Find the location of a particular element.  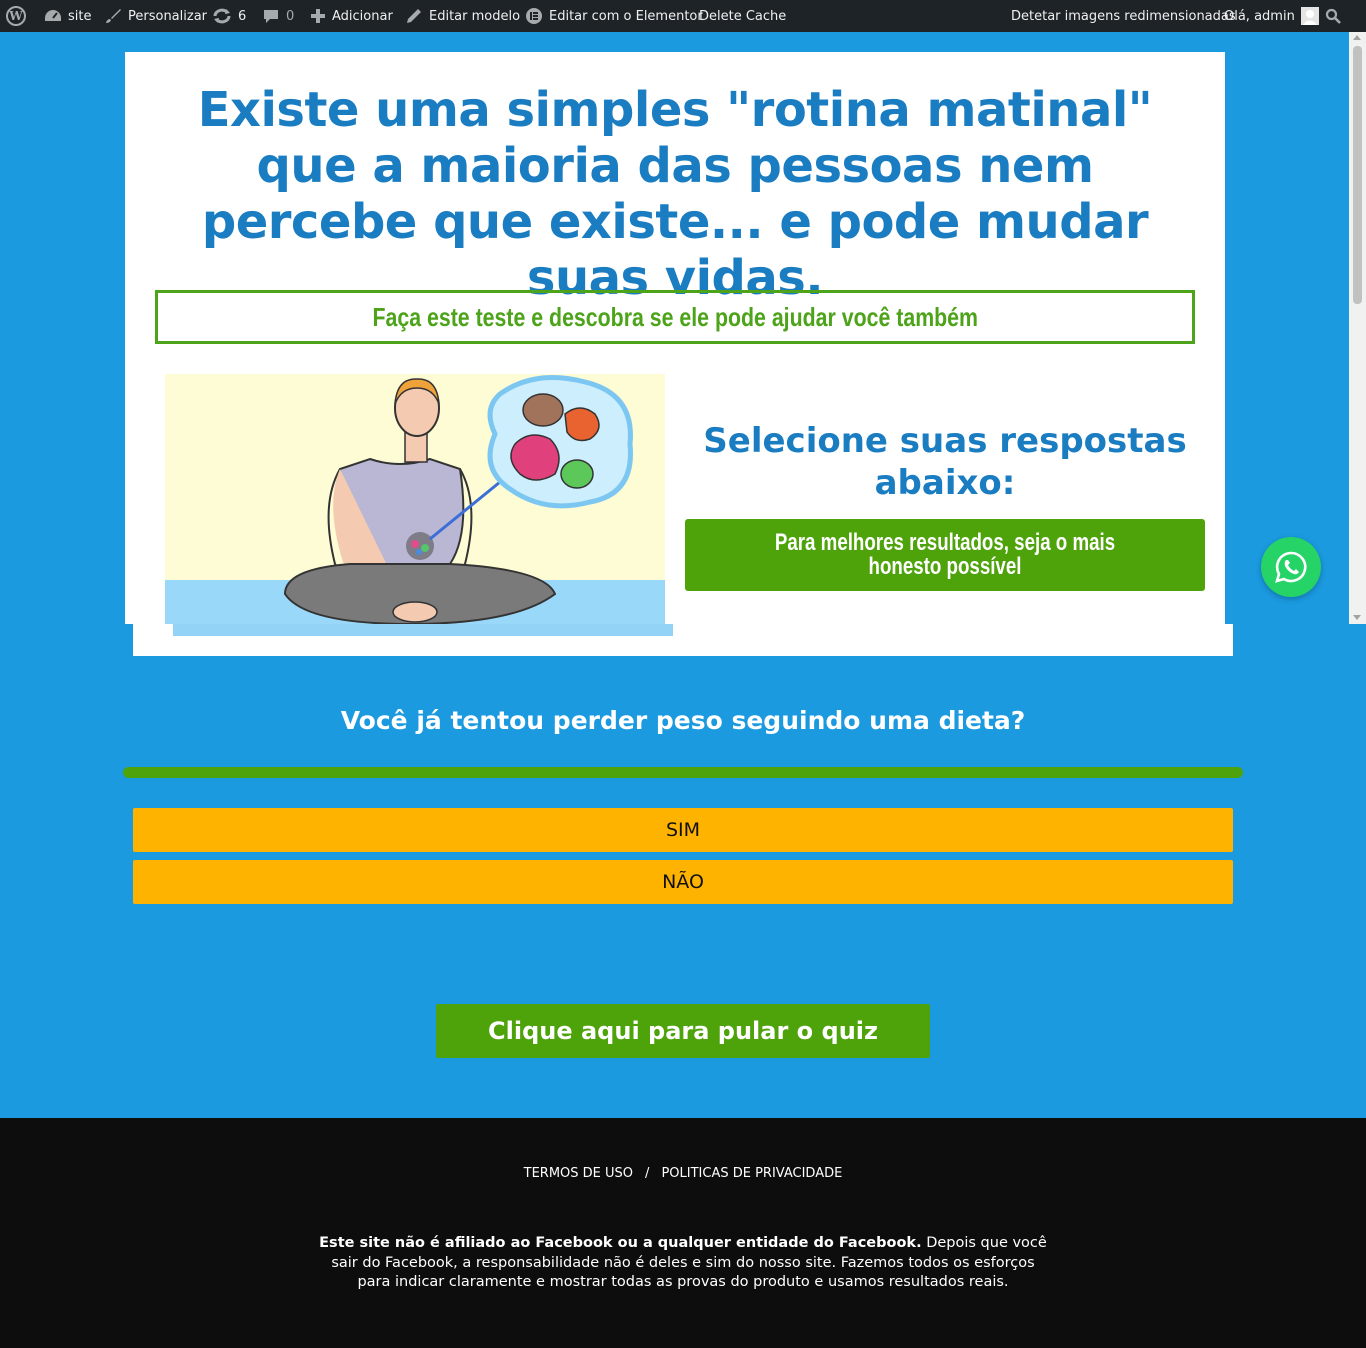

whatsapp-button is located at coordinates (1291, 567).